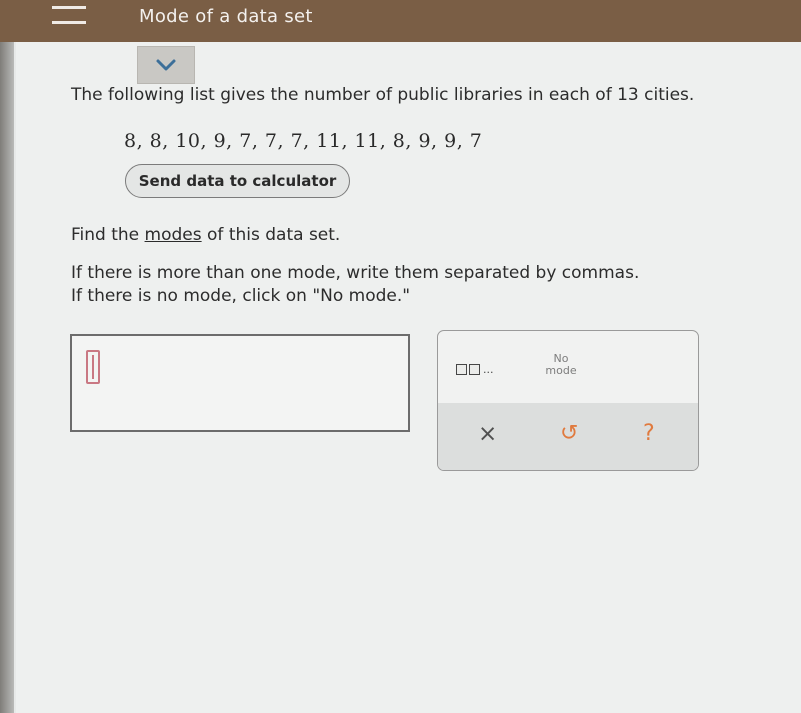 This screenshot has width=801, height=713. What do you see at coordinates (93, 367) in the screenshot?
I see `text-cursor-icon` at bounding box center [93, 367].